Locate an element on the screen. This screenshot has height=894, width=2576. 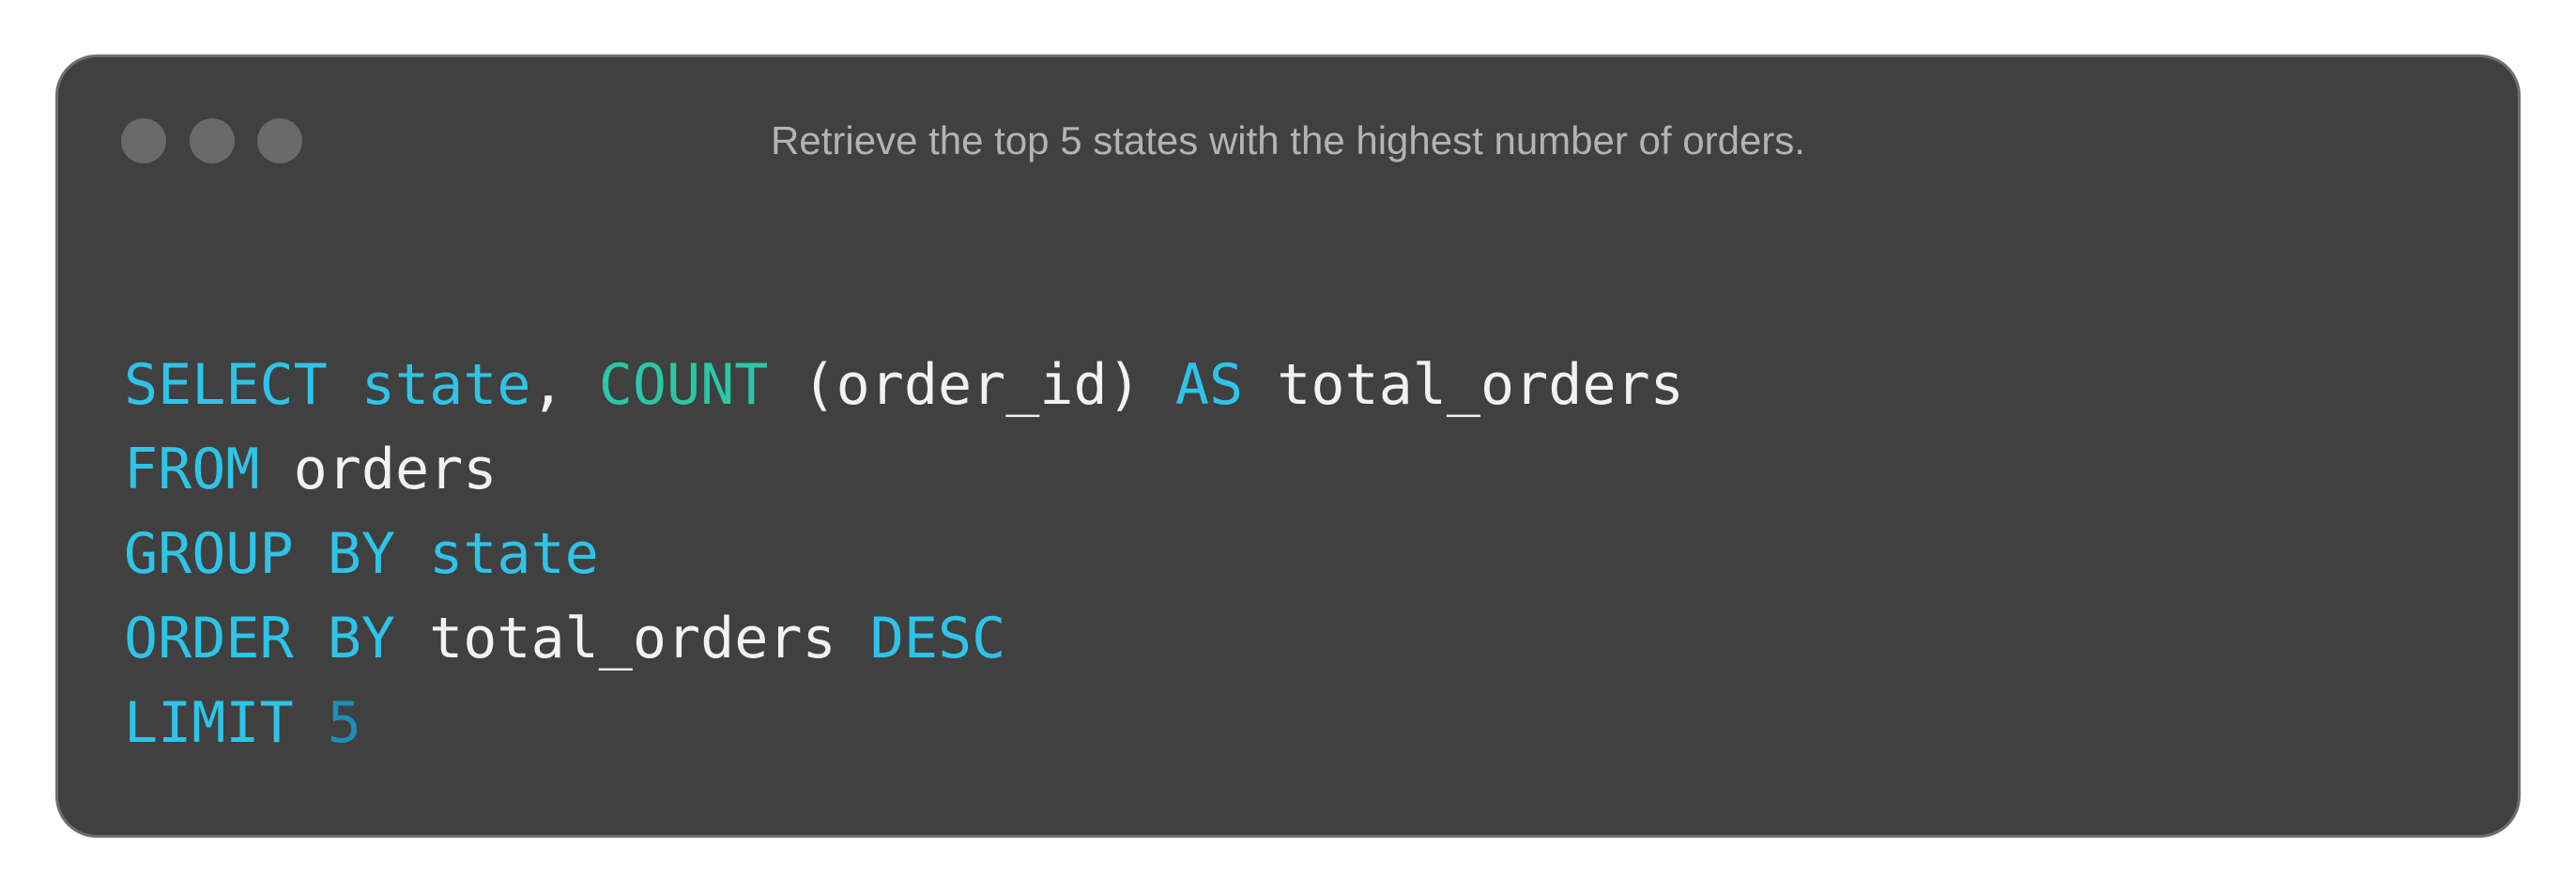
keyword-desc: DESC is located at coordinates (938, 638).